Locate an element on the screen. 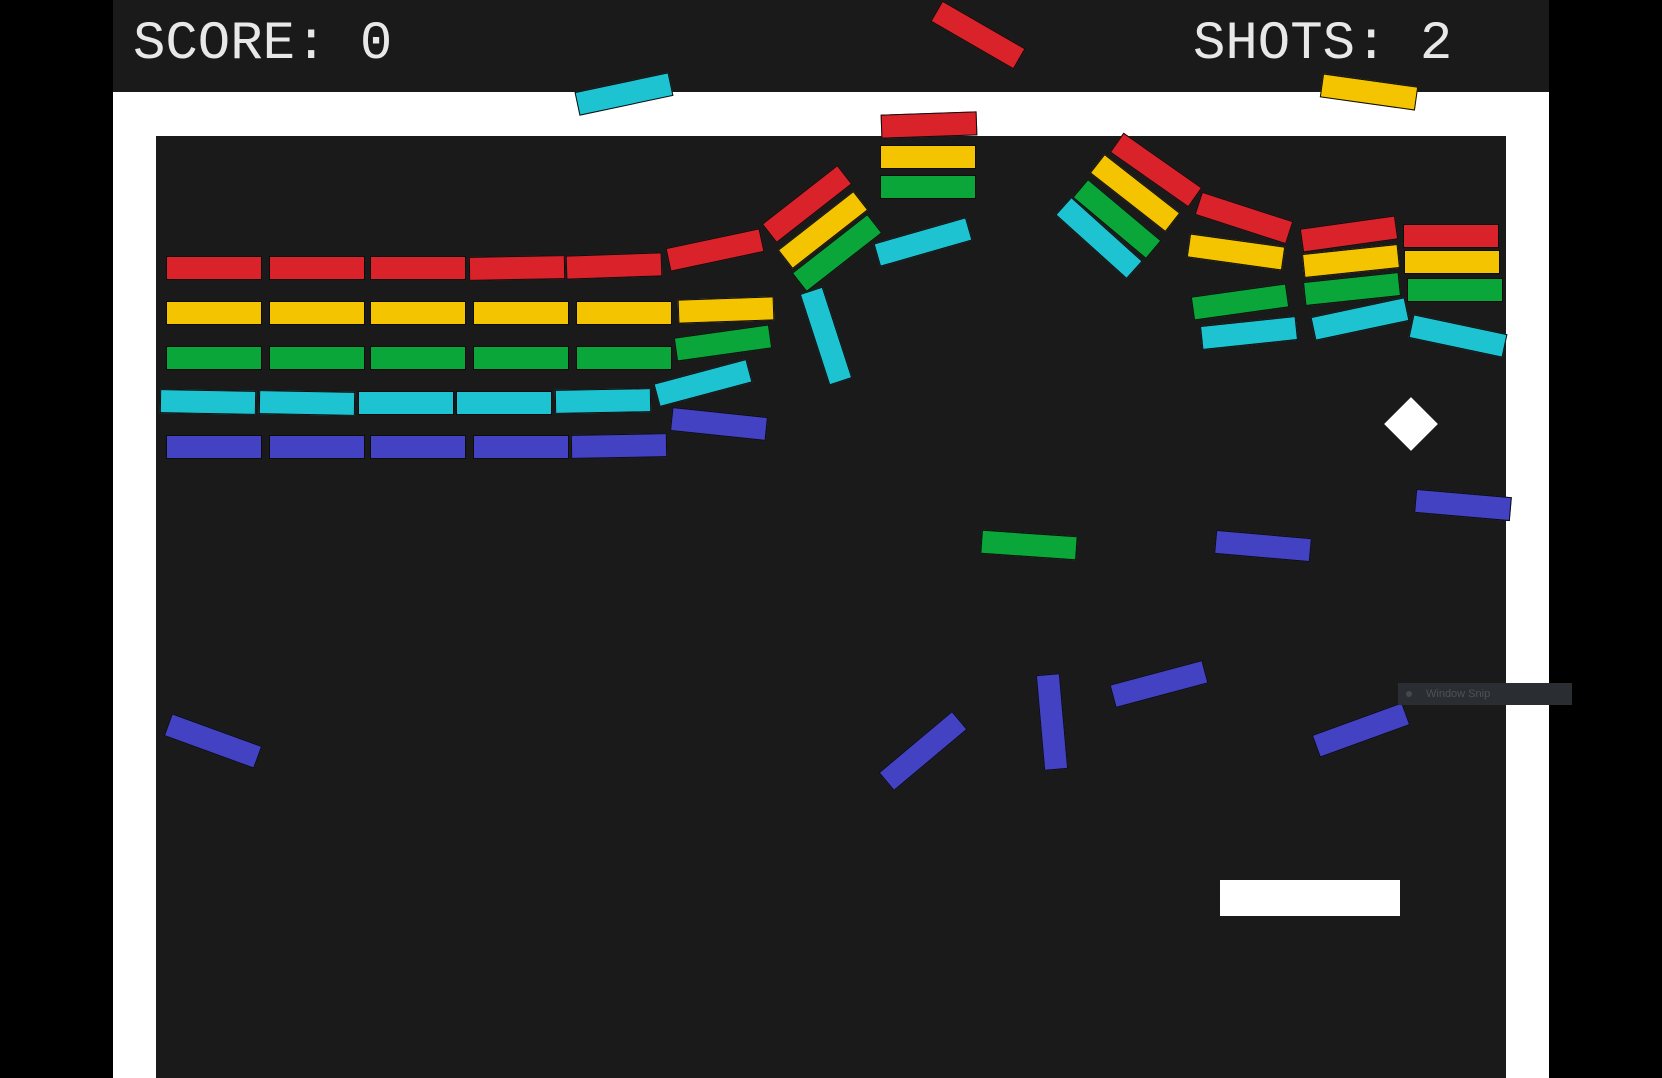  window-snip-tooltip: Window Snip is located at coordinates (1485, 694).